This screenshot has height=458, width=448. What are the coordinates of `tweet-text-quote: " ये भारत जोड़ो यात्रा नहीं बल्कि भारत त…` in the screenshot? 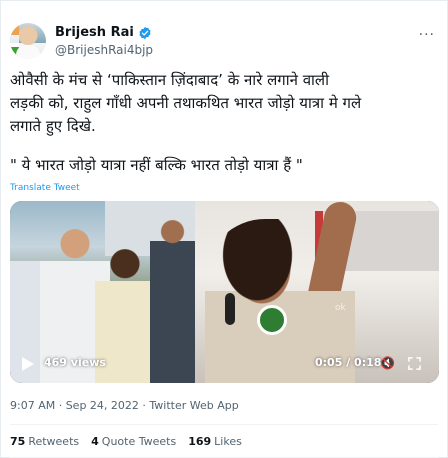 It's located at (156, 165).